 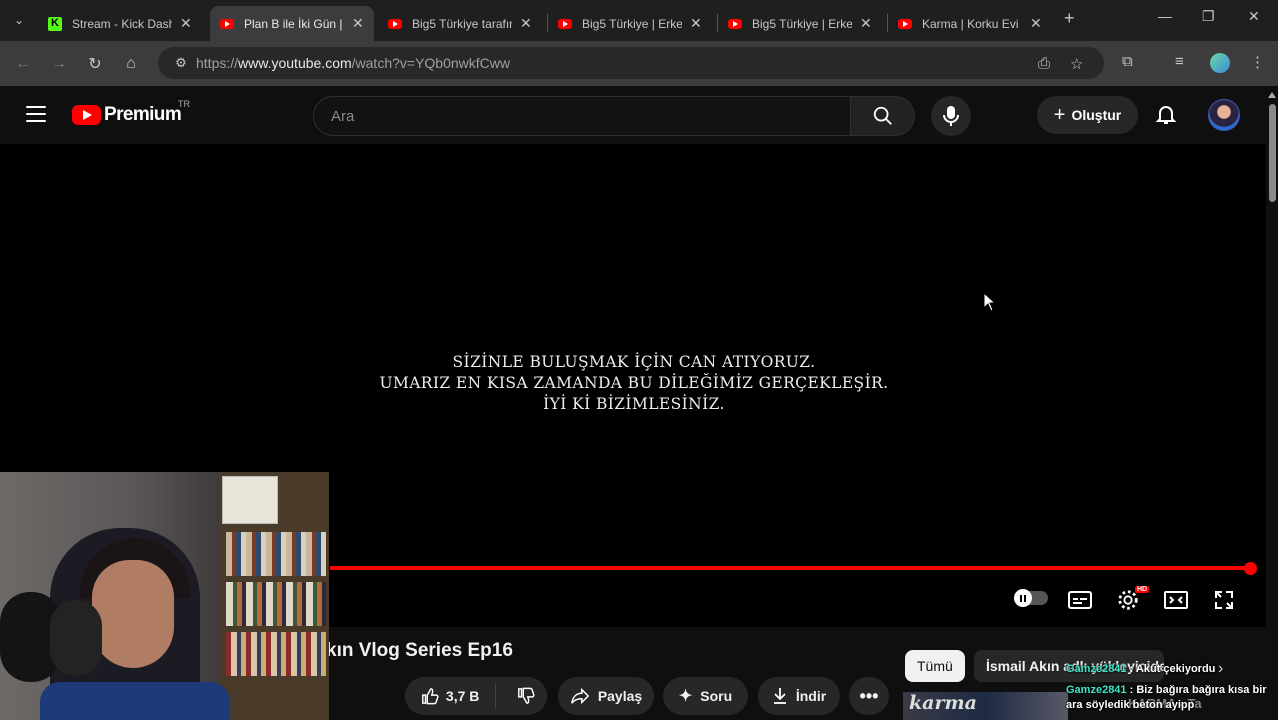 What do you see at coordinates (133, 614) in the screenshot?
I see `streamer-face` at bounding box center [133, 614].